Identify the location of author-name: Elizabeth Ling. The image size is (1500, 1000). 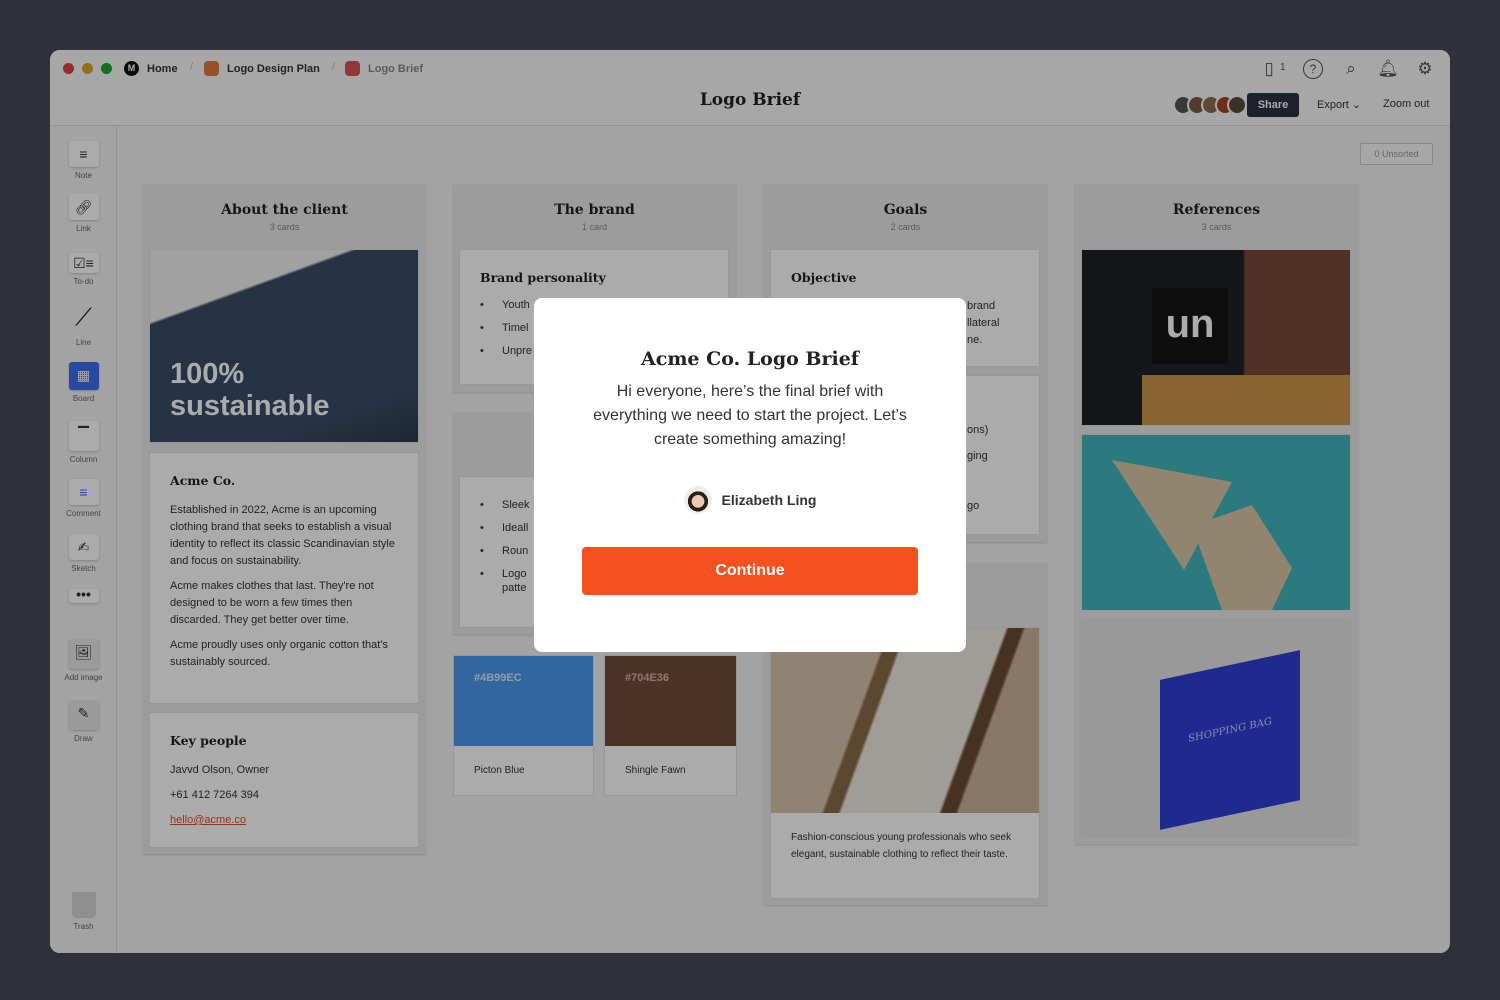
(769, 500).